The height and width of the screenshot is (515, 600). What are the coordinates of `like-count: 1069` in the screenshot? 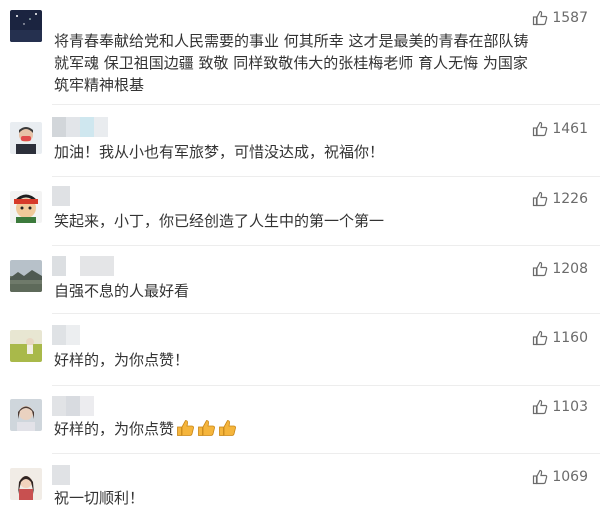 It's located at (570, 477).